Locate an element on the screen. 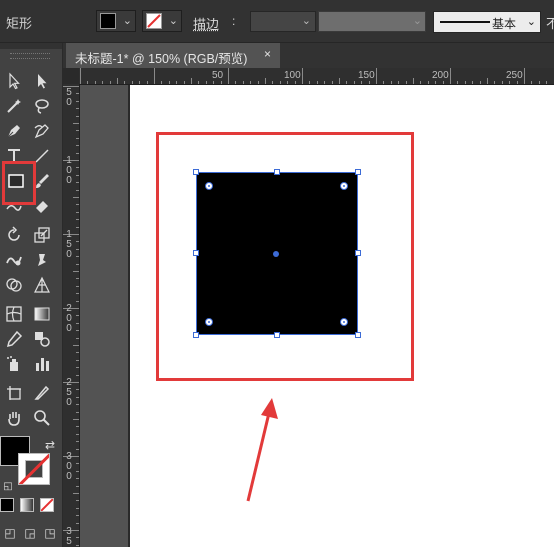 The image size is (554, 547). column-graph-tool-icon is located at coordinates (42, 364).